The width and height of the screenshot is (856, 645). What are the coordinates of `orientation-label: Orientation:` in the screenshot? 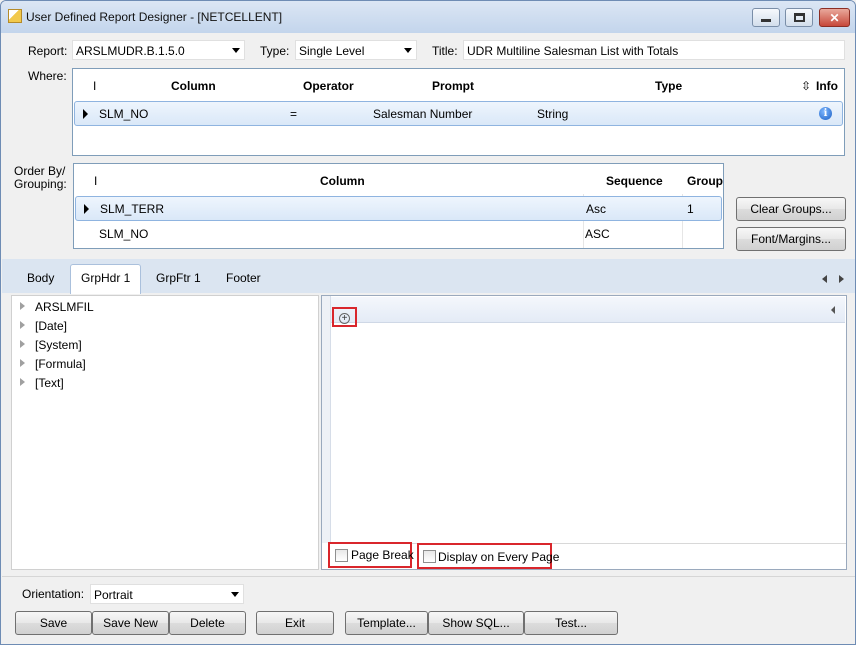 It's located at (53, 594).